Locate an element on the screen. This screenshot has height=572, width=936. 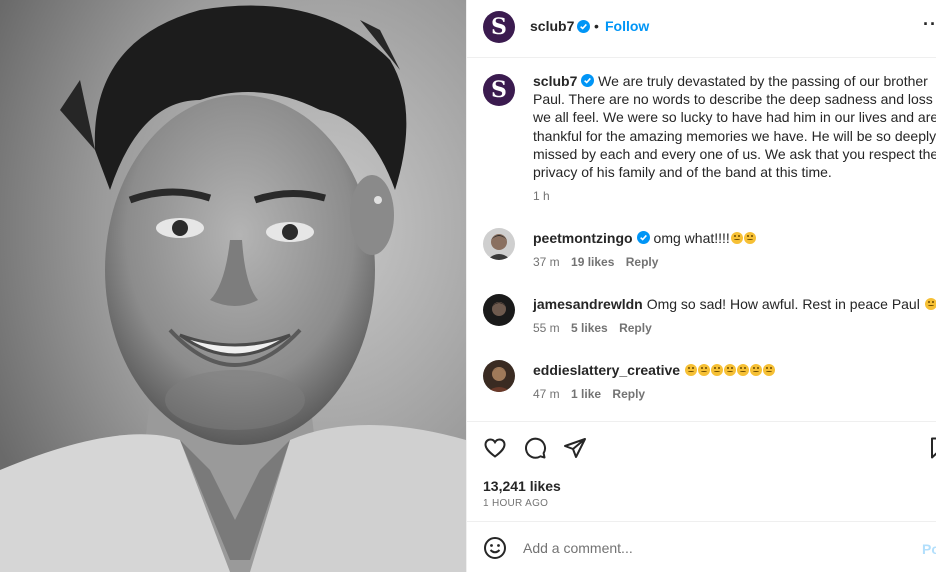
post-comment-button: Po is located at coordinates (929, 549).